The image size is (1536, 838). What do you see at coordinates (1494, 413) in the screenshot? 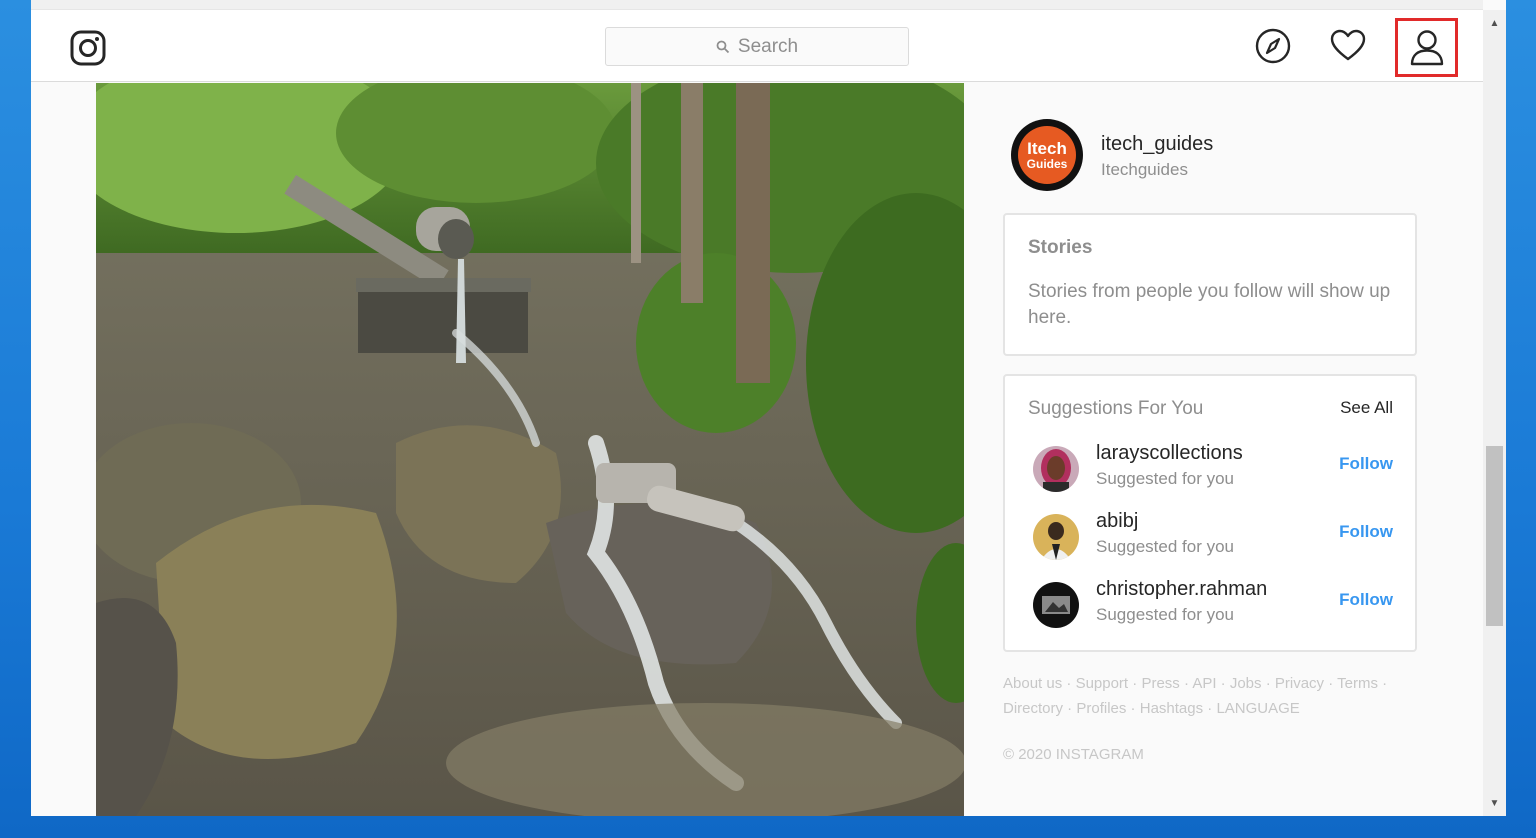
I see `page-scrollbar: ▲ ▼` at bounding box center [1494, 413].